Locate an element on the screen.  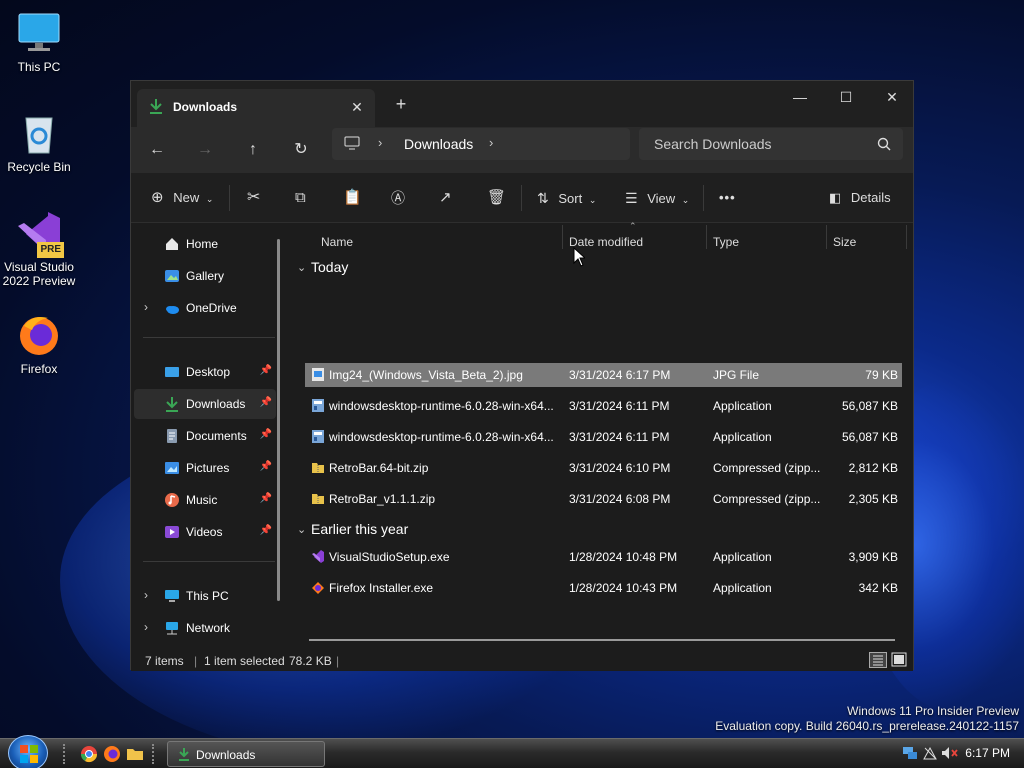
action-center-tray-icon is located at coordinates (930, 754).